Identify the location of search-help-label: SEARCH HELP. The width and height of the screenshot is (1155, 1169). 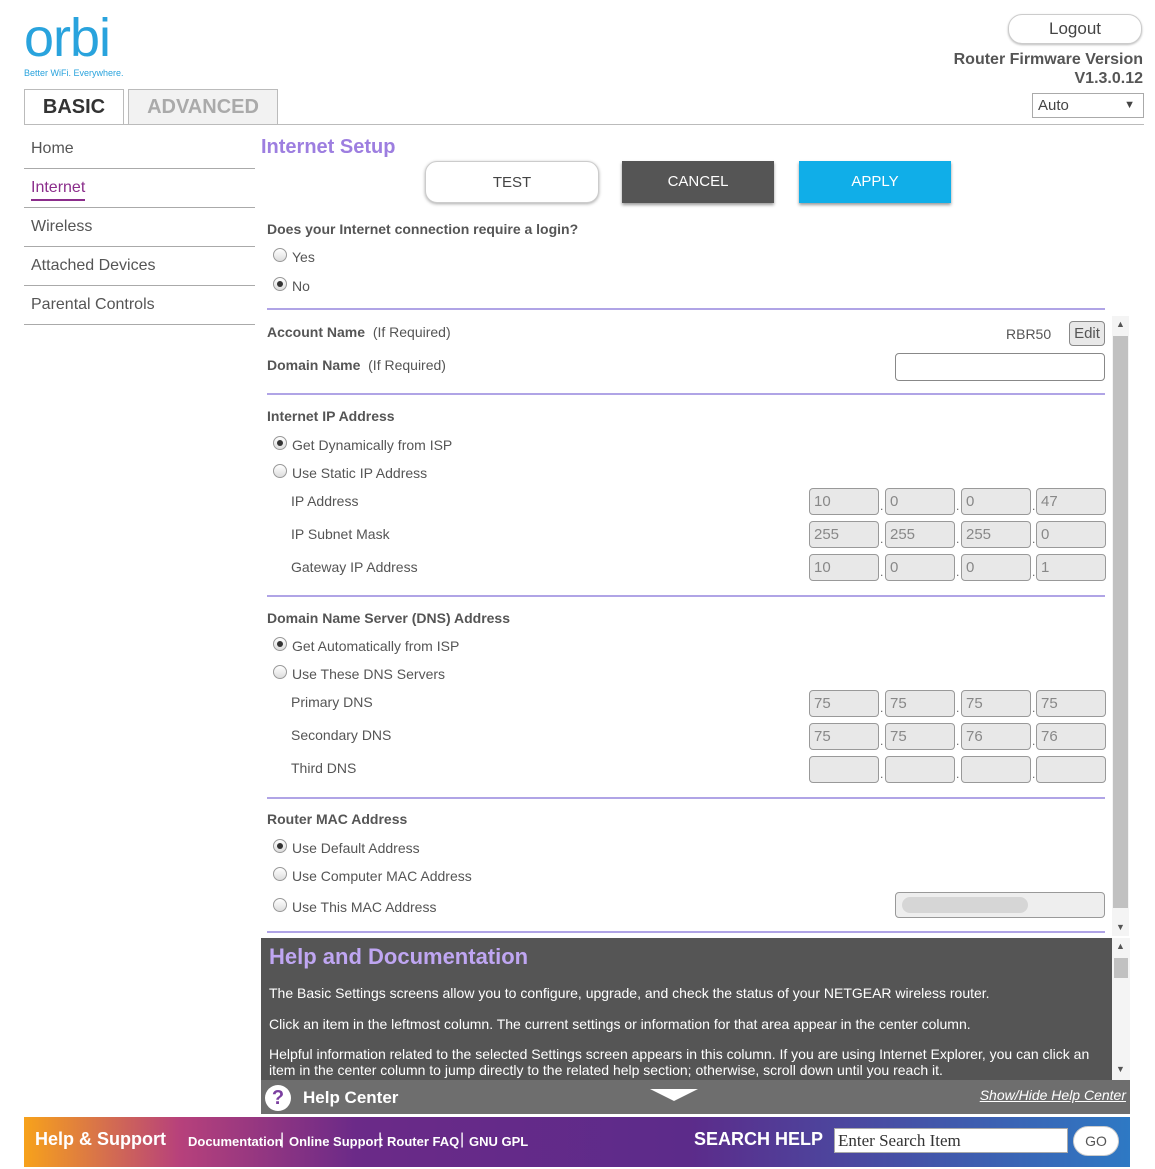
(759, 1139).